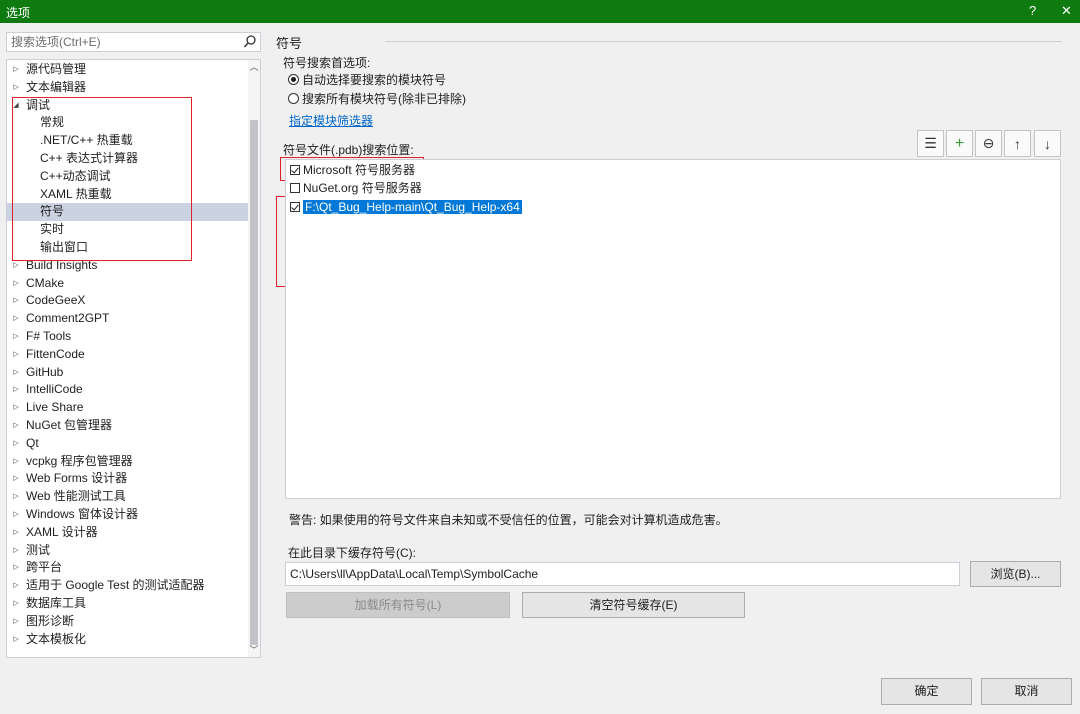  What do you see at coordinates (128, 408) in the screenshot?
I see `tree-item: ▷ Live Share` at bounding box center [128, 408].